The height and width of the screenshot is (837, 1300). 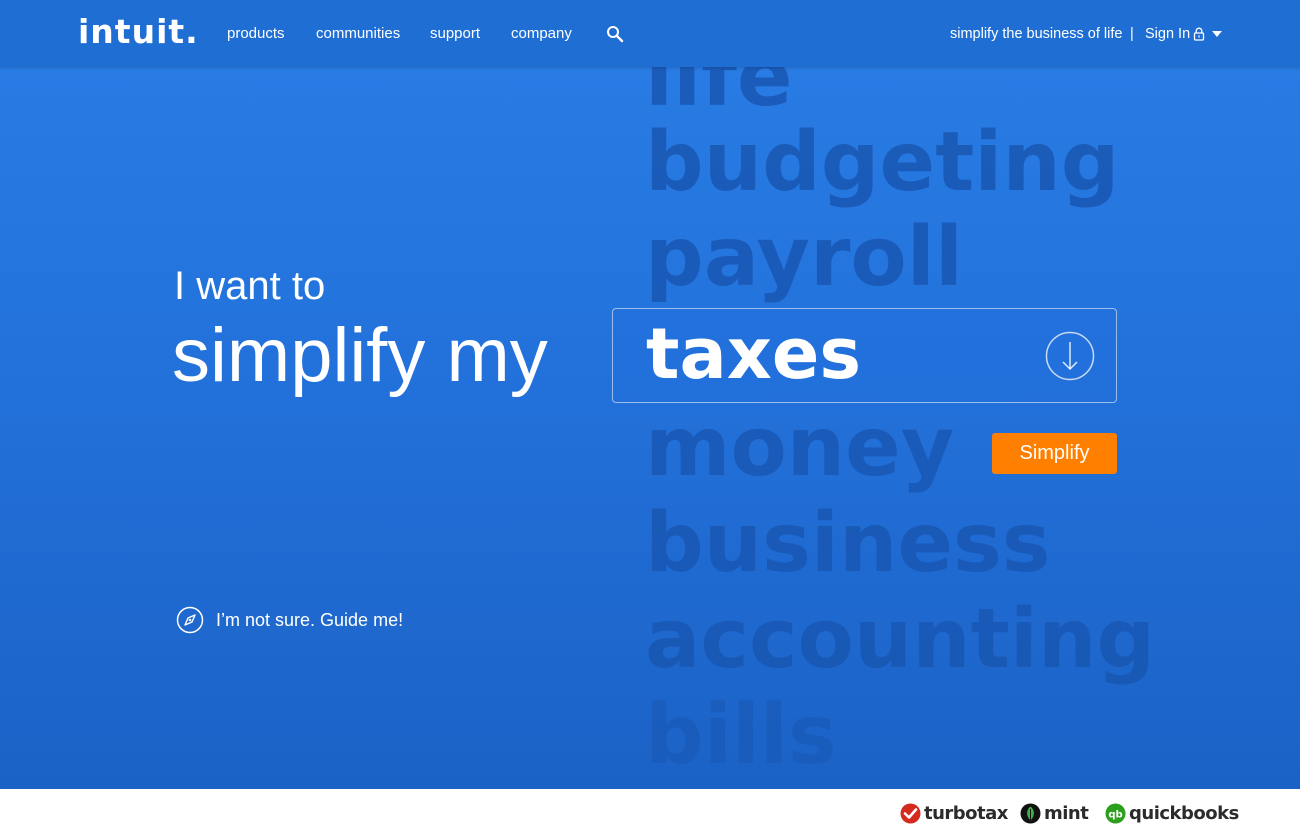 What do you see at coordinates (804, 257) in the screenshot?
I see `bg-option-payroll: payroll` at bounding box center [804, 257].